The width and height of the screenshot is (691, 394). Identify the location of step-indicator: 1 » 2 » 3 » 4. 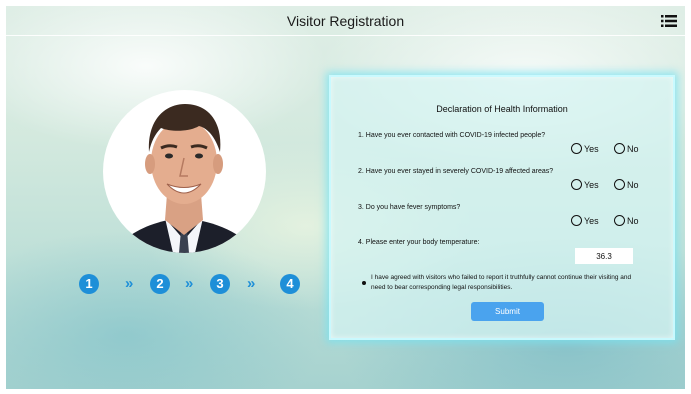
(194, 285).